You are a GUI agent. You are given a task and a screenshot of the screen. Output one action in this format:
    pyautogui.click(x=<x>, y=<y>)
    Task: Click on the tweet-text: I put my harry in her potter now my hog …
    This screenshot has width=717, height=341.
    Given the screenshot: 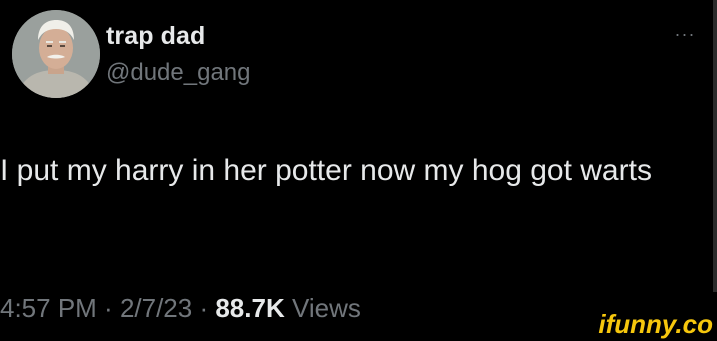 What is the action you would take?
    pyautogui.click(x=326, y=170)
    